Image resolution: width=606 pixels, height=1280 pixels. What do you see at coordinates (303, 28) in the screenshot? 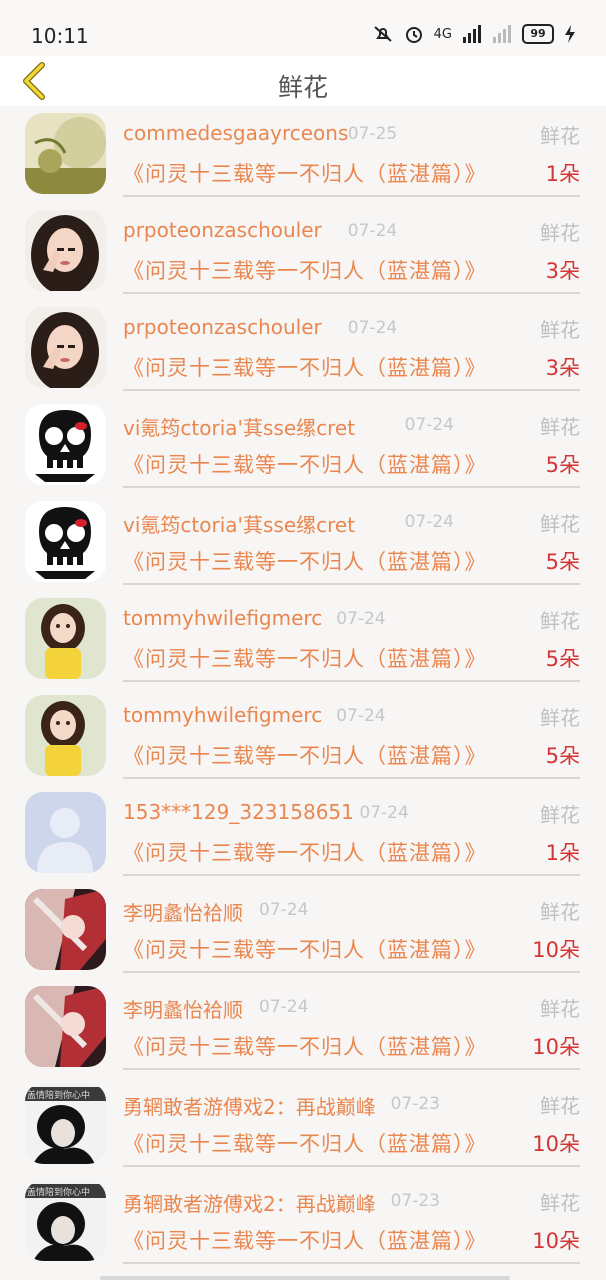
I see `status-bar: 10:11 4G 99` at bounding box center [303, 28].